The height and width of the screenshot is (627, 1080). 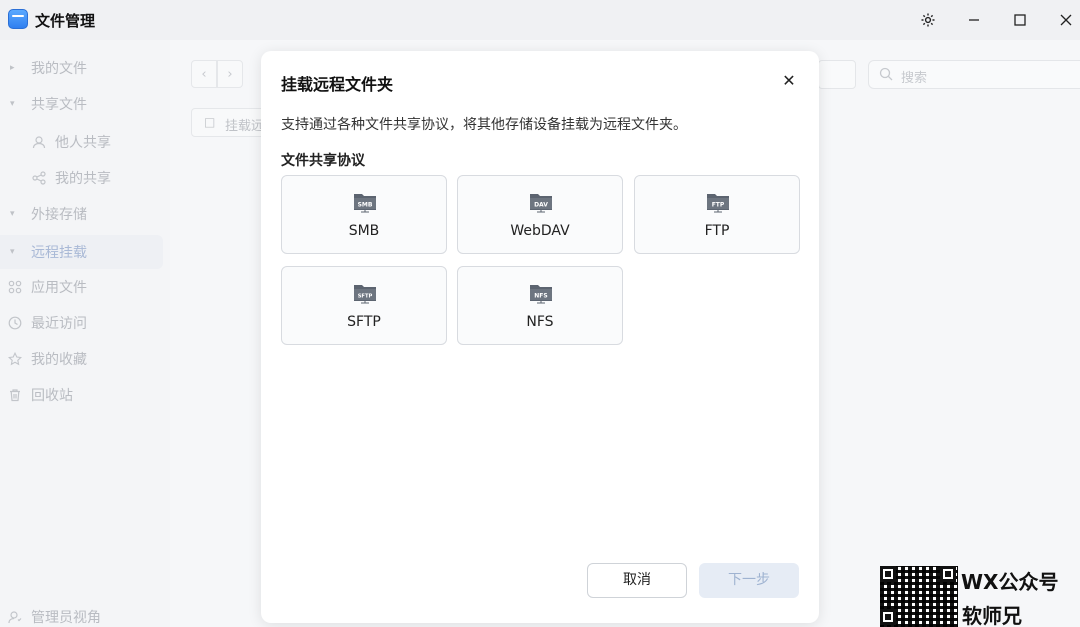 What do you see at coordinates (364, 305) in the screenshot?
I see `protocol-card-sftp: SFTP SFTP` at bounding box center [364, 305].